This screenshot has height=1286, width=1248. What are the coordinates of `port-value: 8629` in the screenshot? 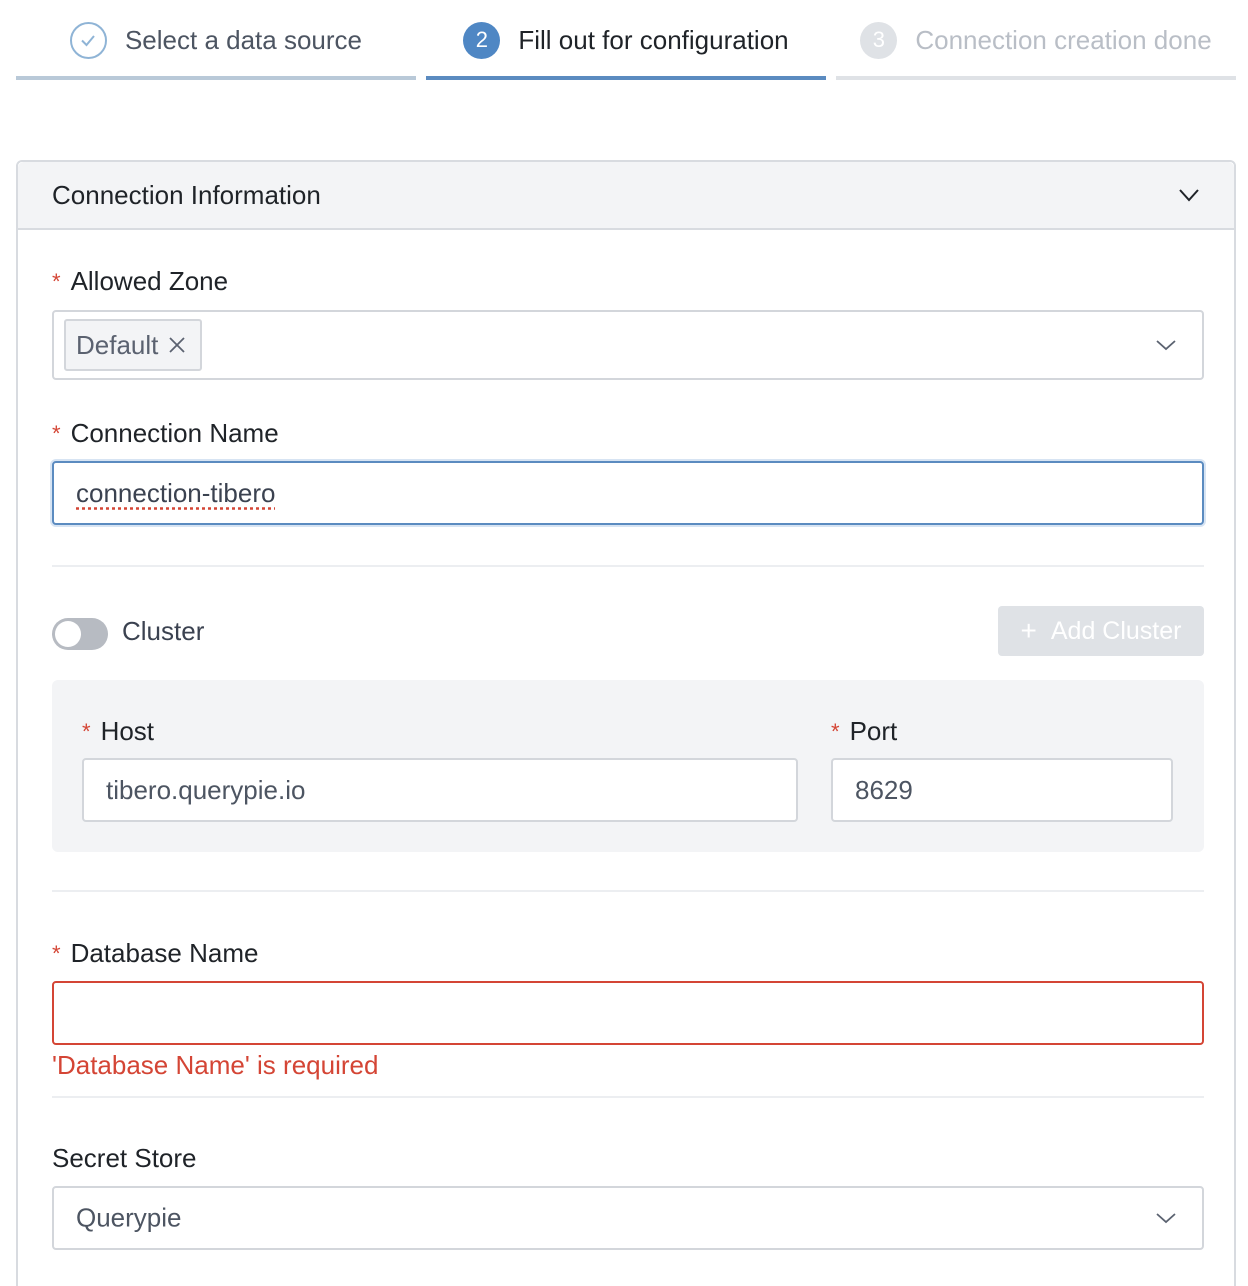 It's located at (884, 790).